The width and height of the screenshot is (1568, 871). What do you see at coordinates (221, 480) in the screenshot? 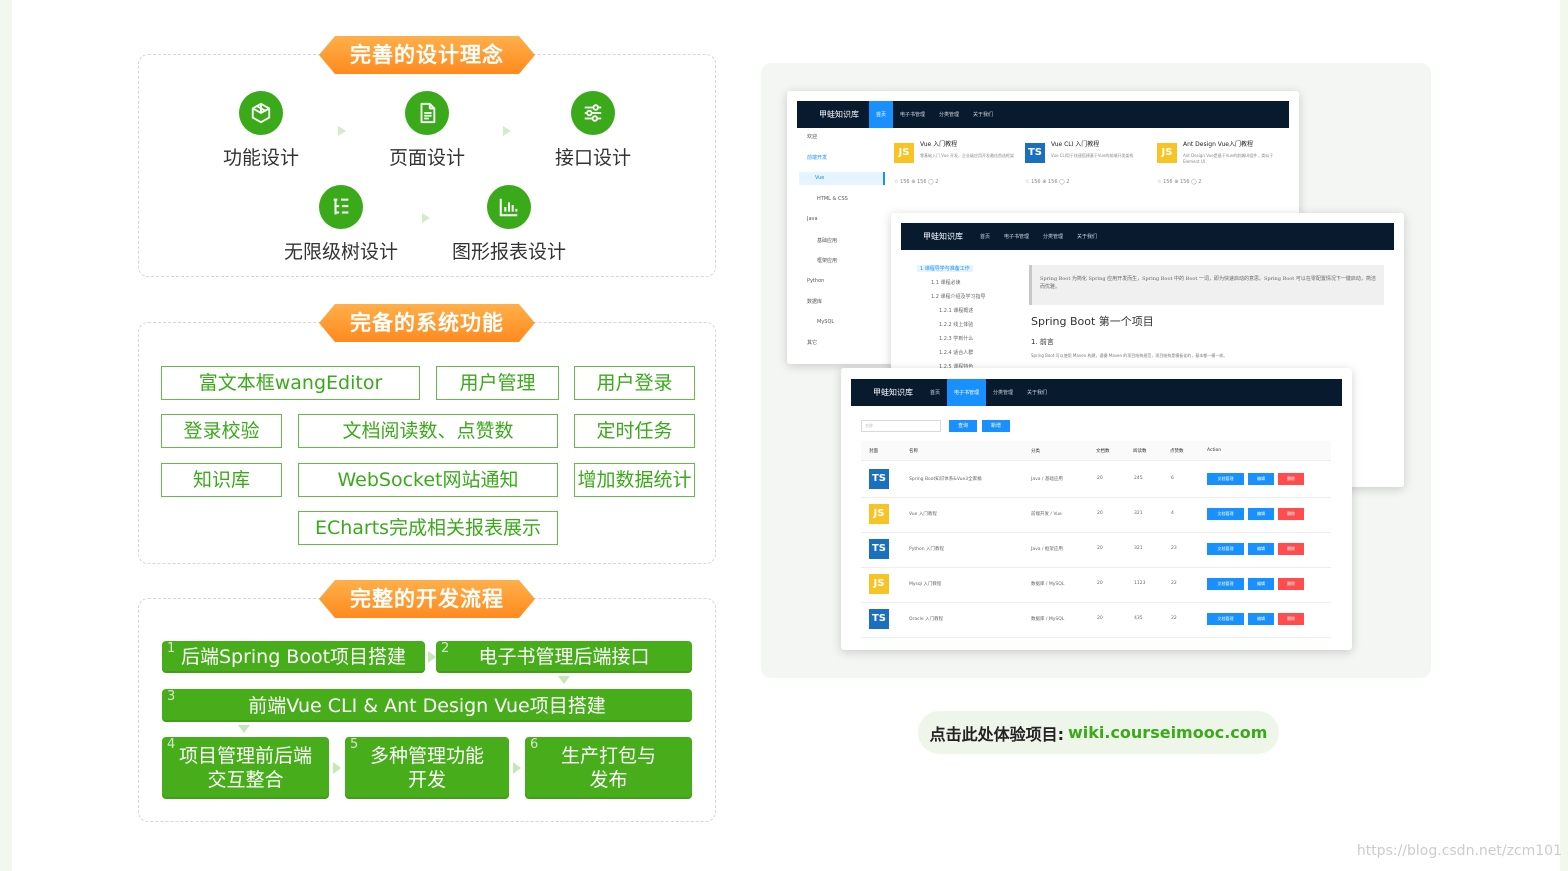
I see `feature-tag: 知识库` at bounding box center [221, 480].